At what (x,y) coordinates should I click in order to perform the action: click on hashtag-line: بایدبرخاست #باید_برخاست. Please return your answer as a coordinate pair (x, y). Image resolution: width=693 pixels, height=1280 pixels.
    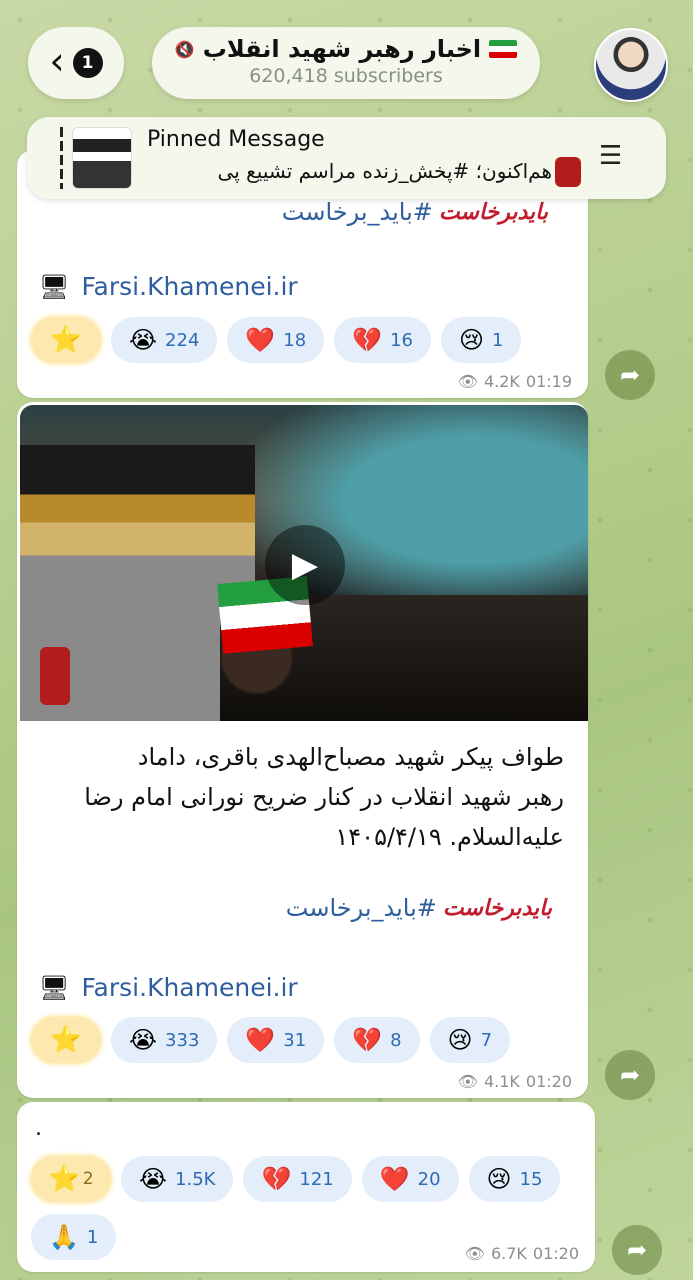
    Looking at the image, I should click on (419, 908).